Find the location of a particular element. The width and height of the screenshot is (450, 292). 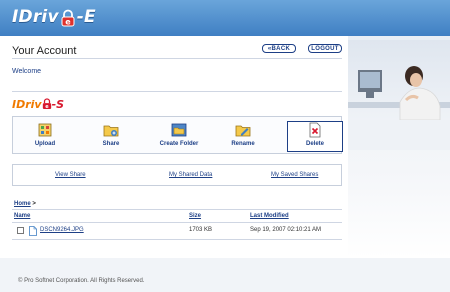

view-share-link: View Share is located at coordinates (70, 175).